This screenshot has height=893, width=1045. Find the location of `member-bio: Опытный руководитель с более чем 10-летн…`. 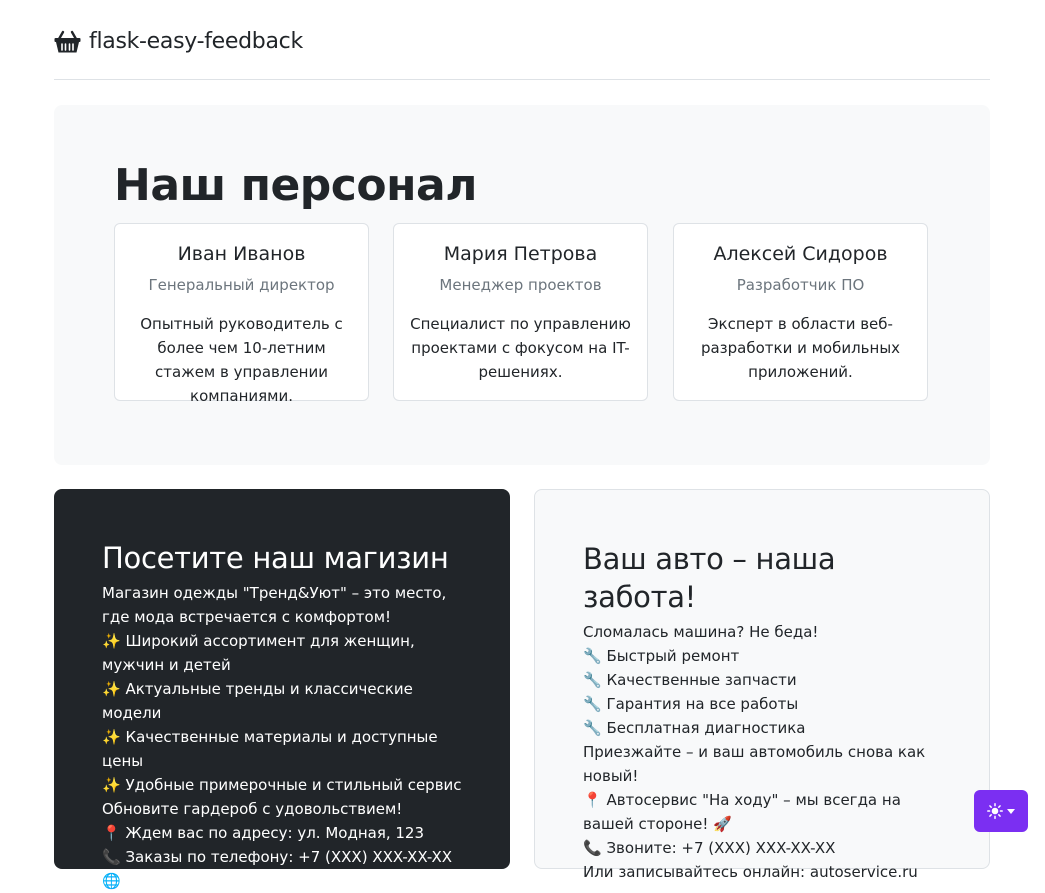

member-bio: Опытный руководитель с более чем 10-летн… is located at coordinates (241, 360).